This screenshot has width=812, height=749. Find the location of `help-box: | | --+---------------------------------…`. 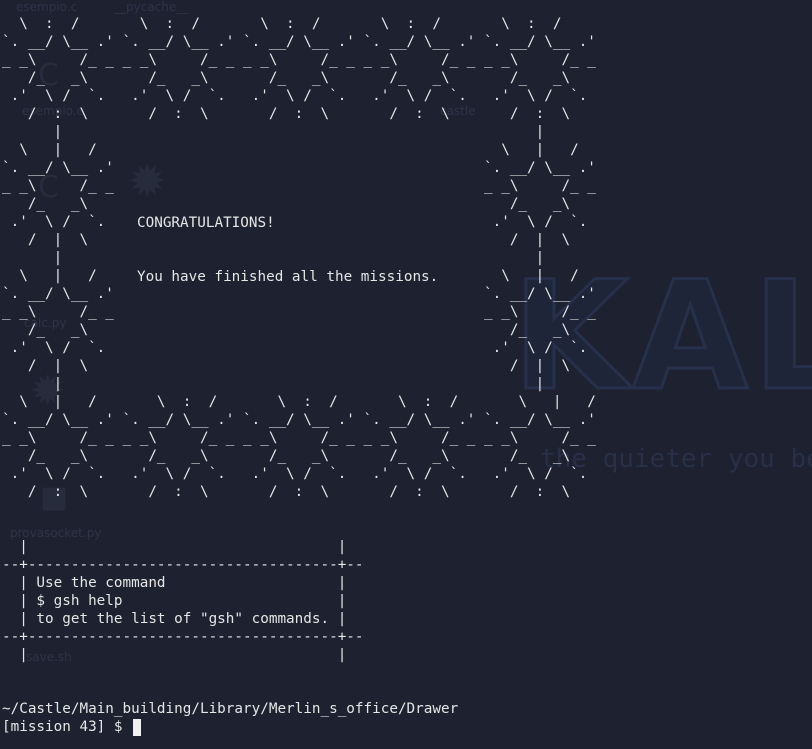

help-box: | | --+---------------------------------… is located at coordinates (183, 601).